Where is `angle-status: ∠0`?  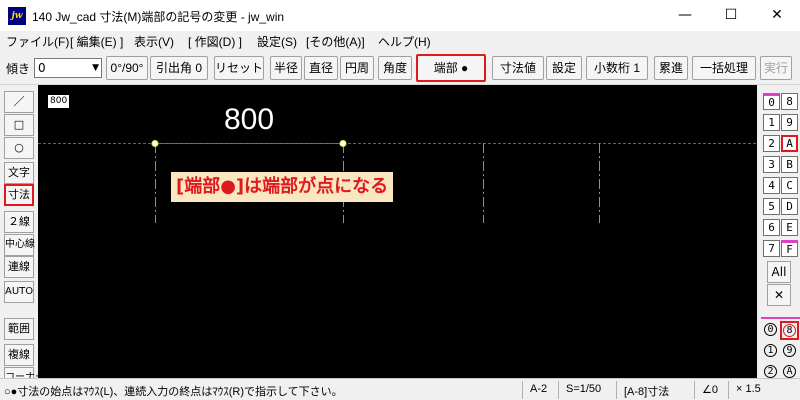 angle-status: ∠0 is located at coordinates (710, 389).